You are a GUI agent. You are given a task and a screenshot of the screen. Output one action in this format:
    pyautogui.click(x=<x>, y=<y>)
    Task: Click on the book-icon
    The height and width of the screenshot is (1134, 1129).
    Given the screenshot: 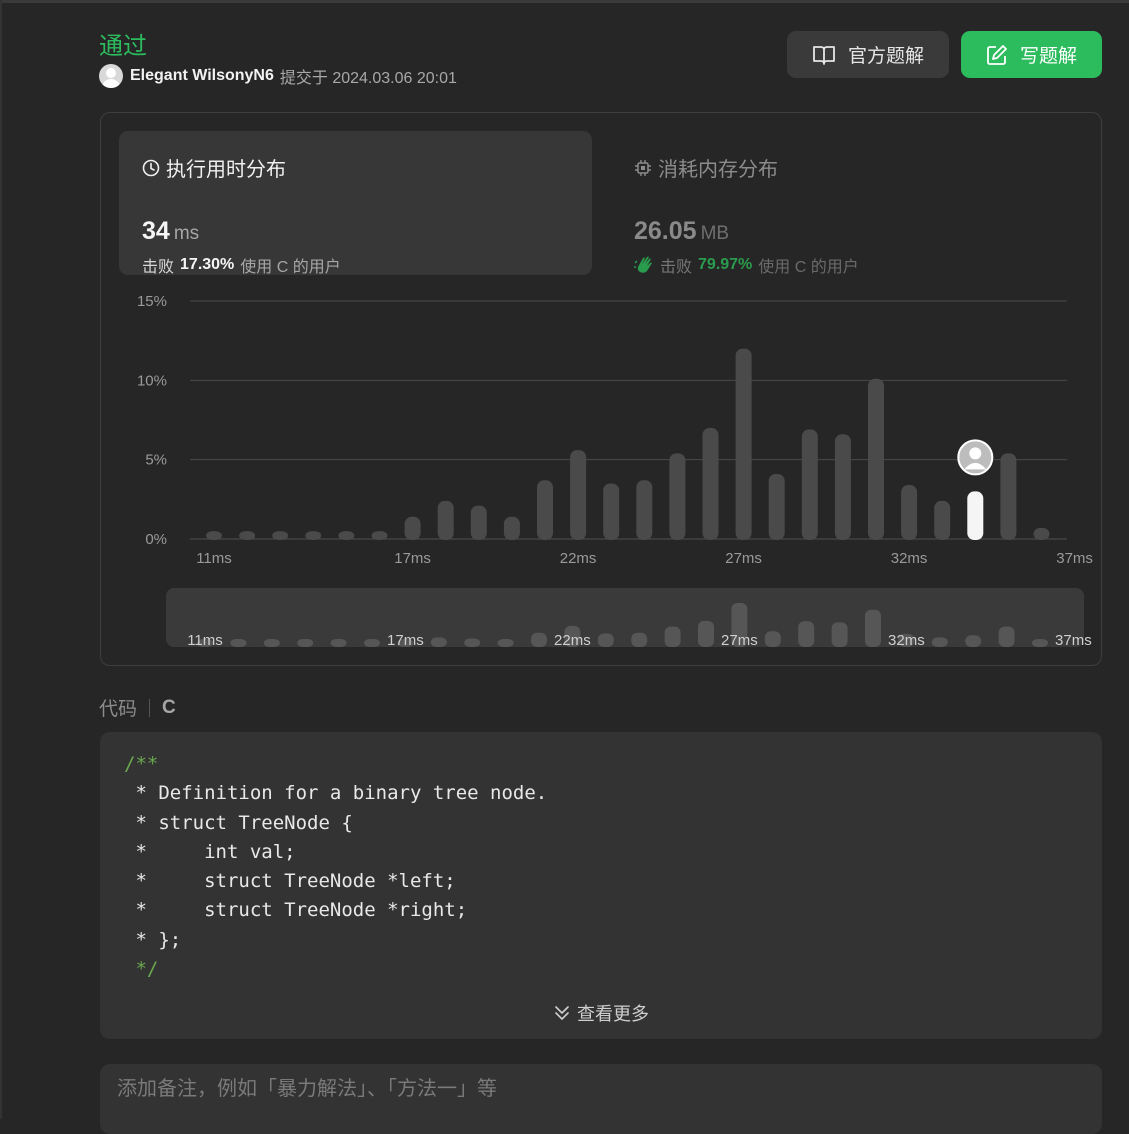 What is the action you would take?
    pyautogui.click(x=824, y=55)
    